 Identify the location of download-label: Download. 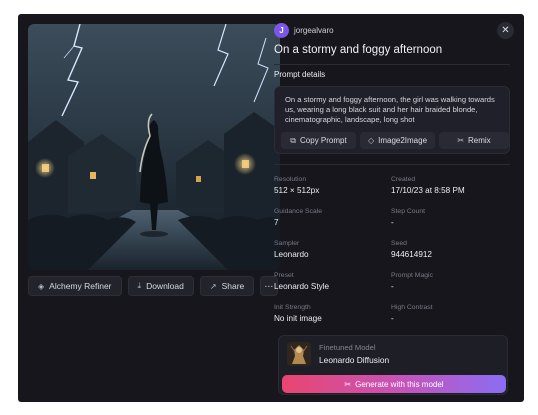
(165, 286).